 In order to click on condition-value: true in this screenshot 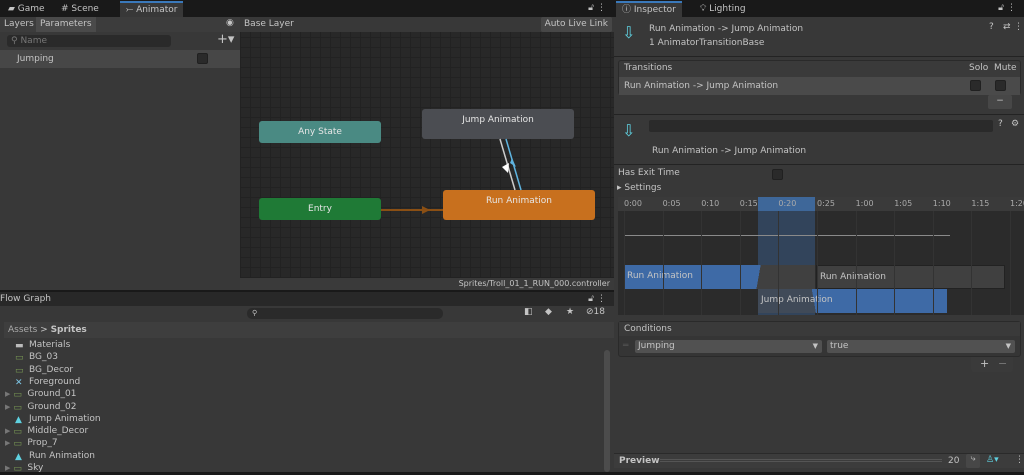, I will do `click(839, 346)`.